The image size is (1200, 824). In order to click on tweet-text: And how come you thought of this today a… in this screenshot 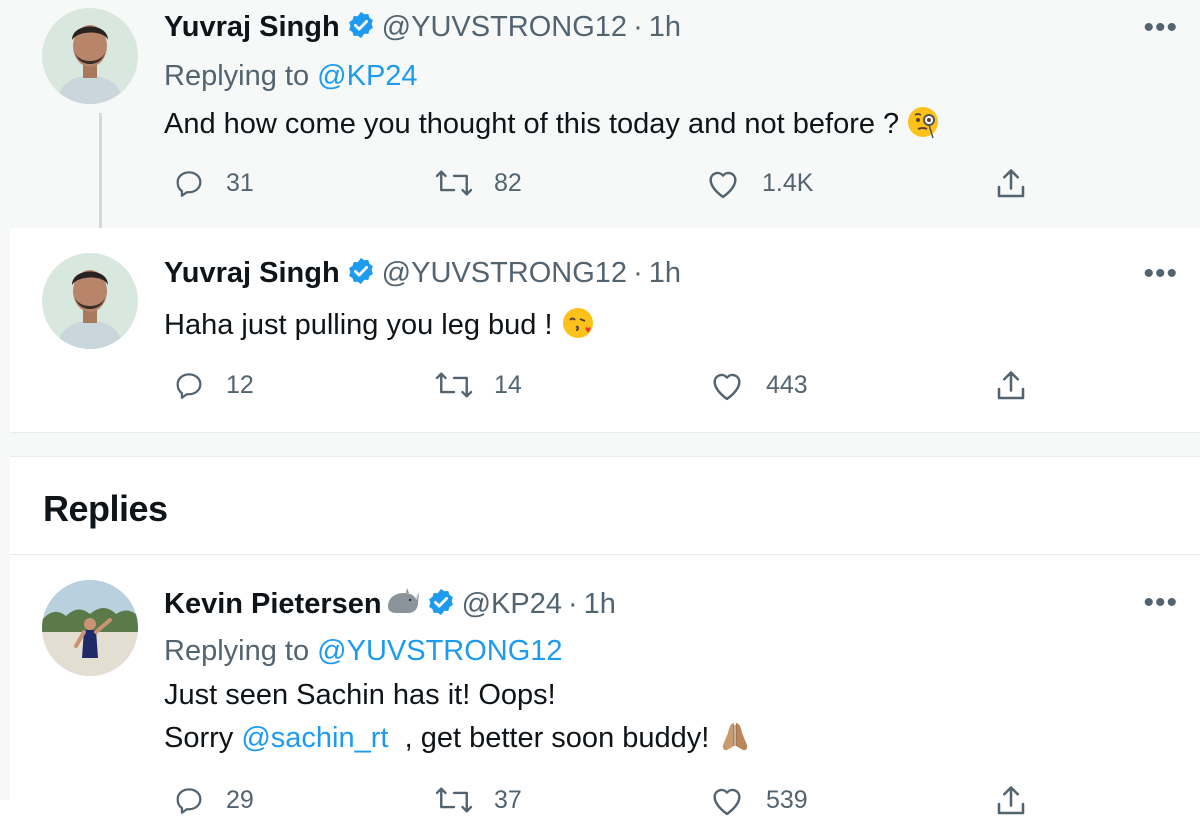, I will do `click(552, 126)`.